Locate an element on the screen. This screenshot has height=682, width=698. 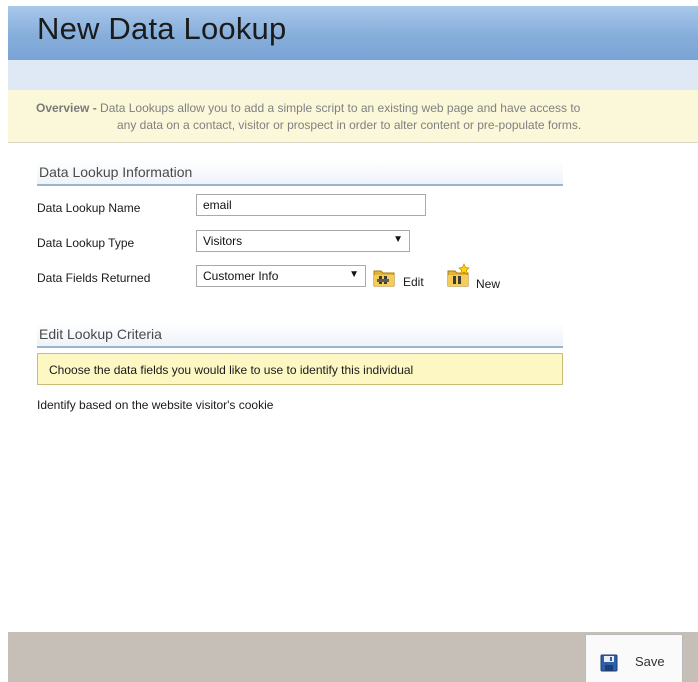
title-bar: New Data Lookup is located at coordinates (353, 33).